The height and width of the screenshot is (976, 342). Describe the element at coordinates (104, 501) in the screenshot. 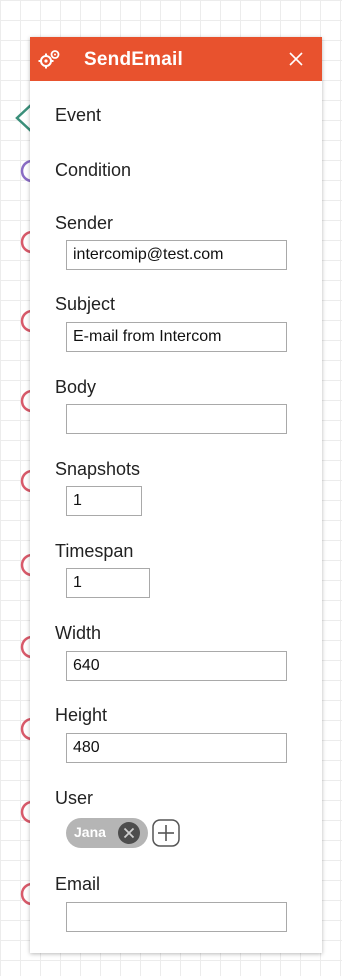

I see `snapshots-input: 1` at that location.